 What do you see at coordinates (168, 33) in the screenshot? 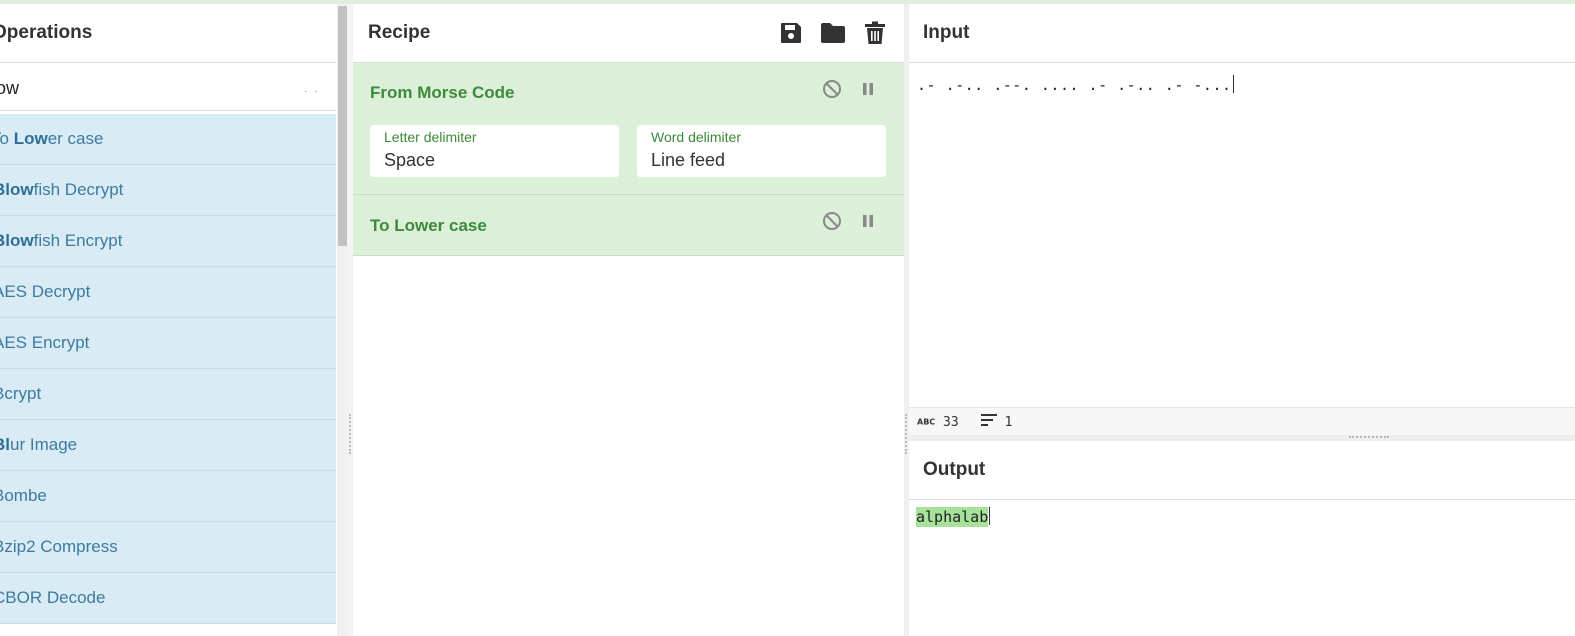
I see `operations-header: Operations` at bounding box center [168, 33].